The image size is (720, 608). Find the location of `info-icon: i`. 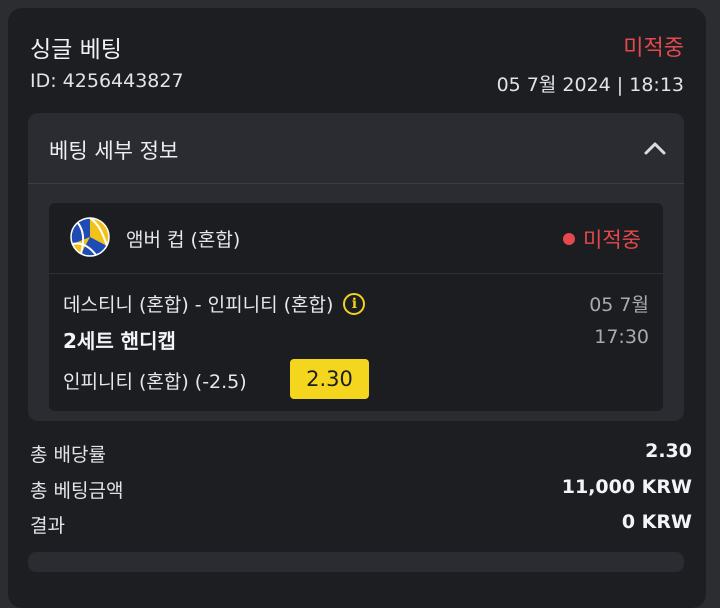

info-icon: i is located at coordinates (354, 303).